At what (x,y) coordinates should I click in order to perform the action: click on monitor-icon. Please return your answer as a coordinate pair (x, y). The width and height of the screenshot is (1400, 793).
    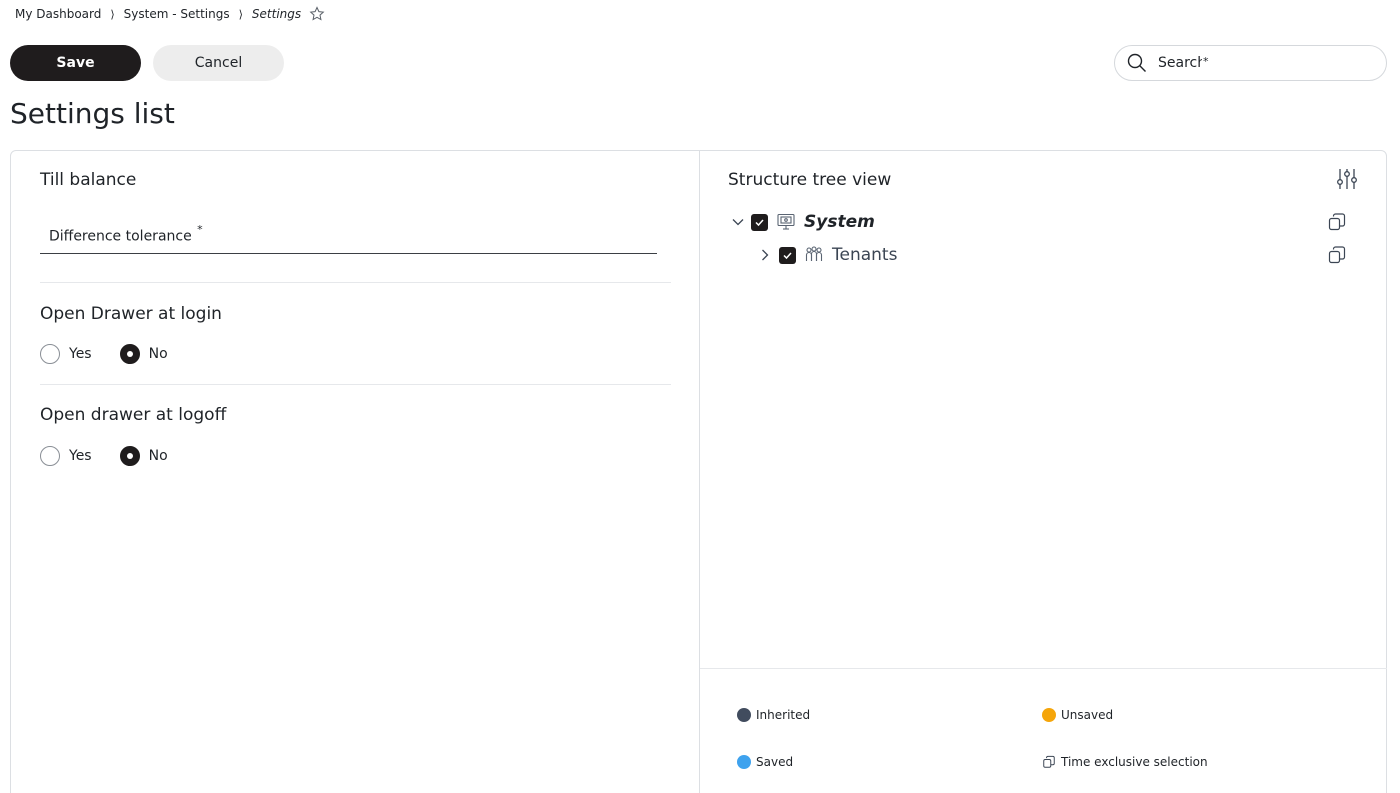
    Looking at the image, I should click on (786, 222).